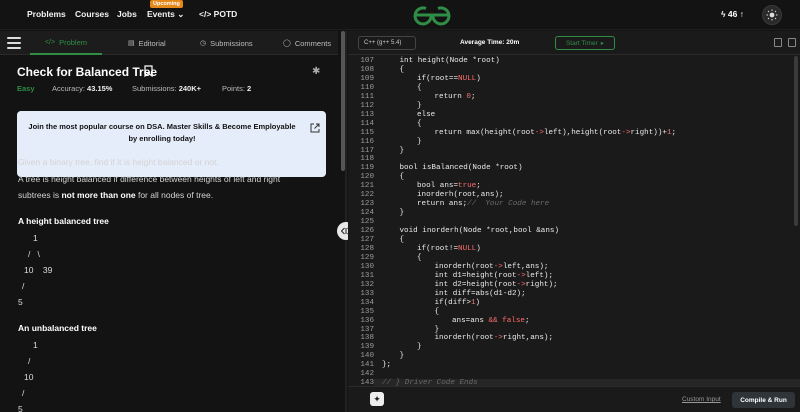  I want to click on line-number: 136, so click(367, 320).